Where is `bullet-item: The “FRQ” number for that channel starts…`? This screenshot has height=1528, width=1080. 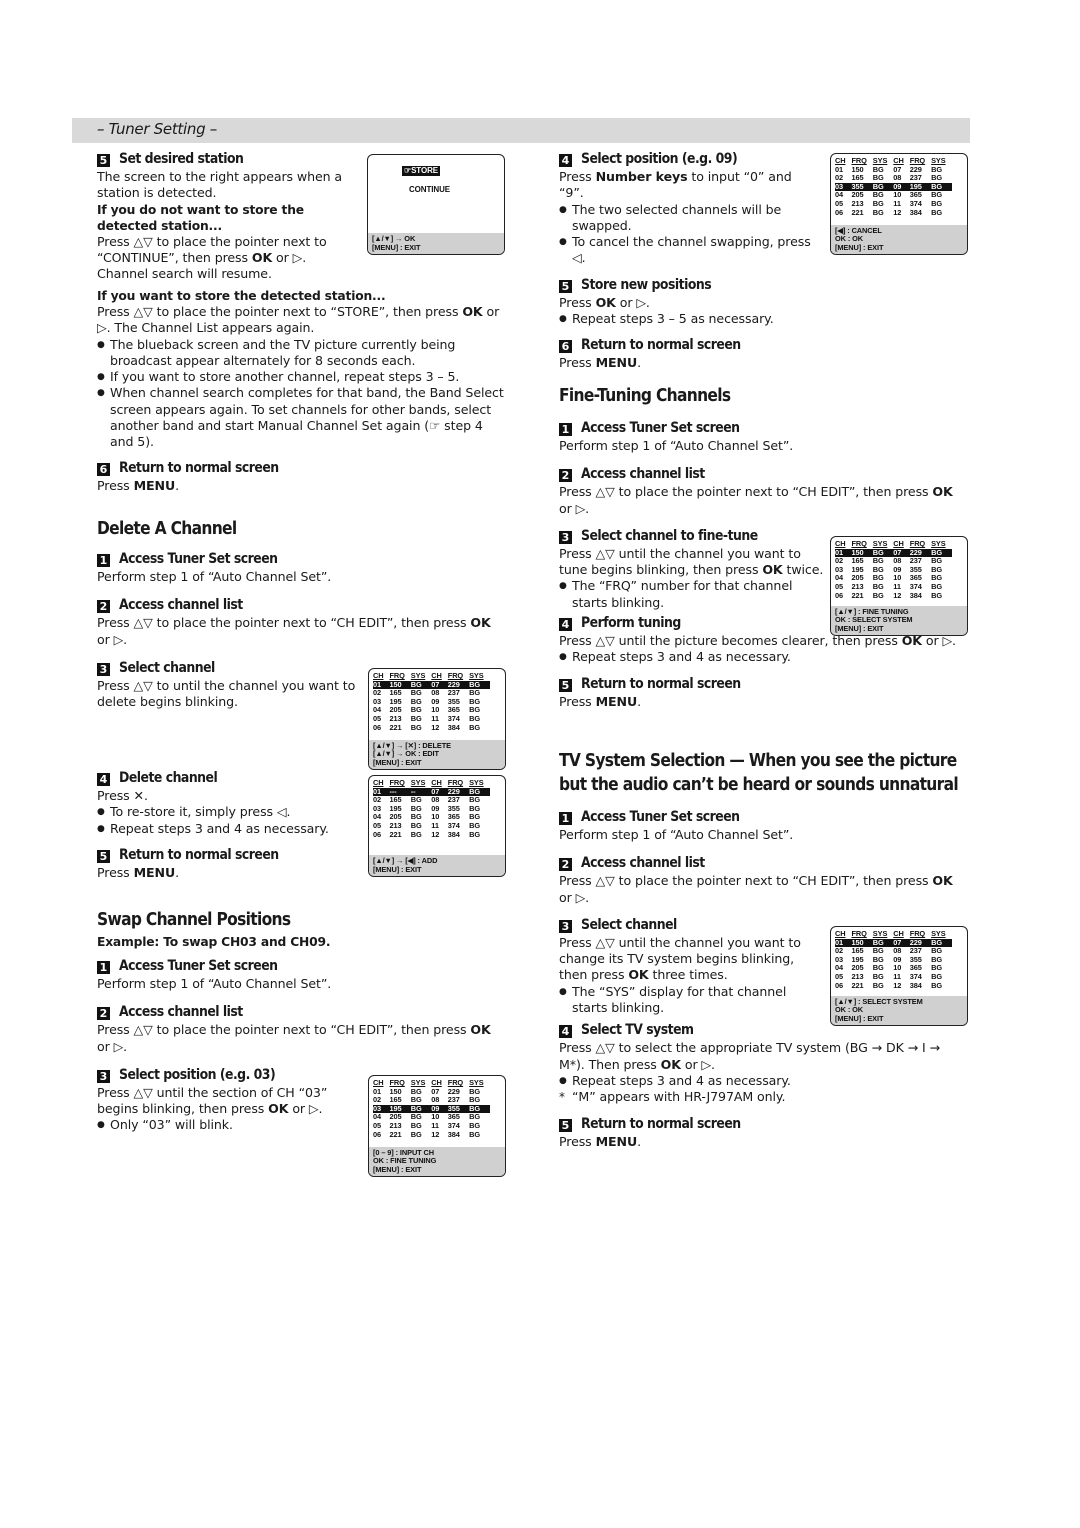
bullet-item: The “FRQ” number for that channel starts… is located at coordinates (679, 594).